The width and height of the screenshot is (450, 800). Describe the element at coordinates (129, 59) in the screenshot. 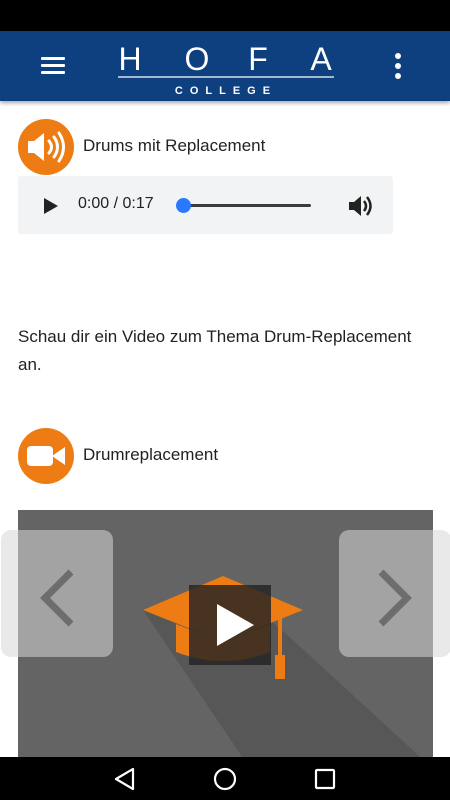

I see `logo-letter-h: H` at that location.